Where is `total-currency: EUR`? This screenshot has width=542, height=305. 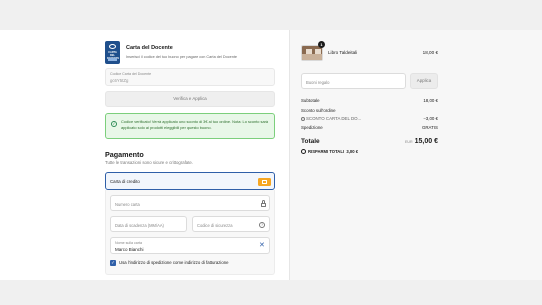
total-currency: EUR is located at coordinates (409, 142).